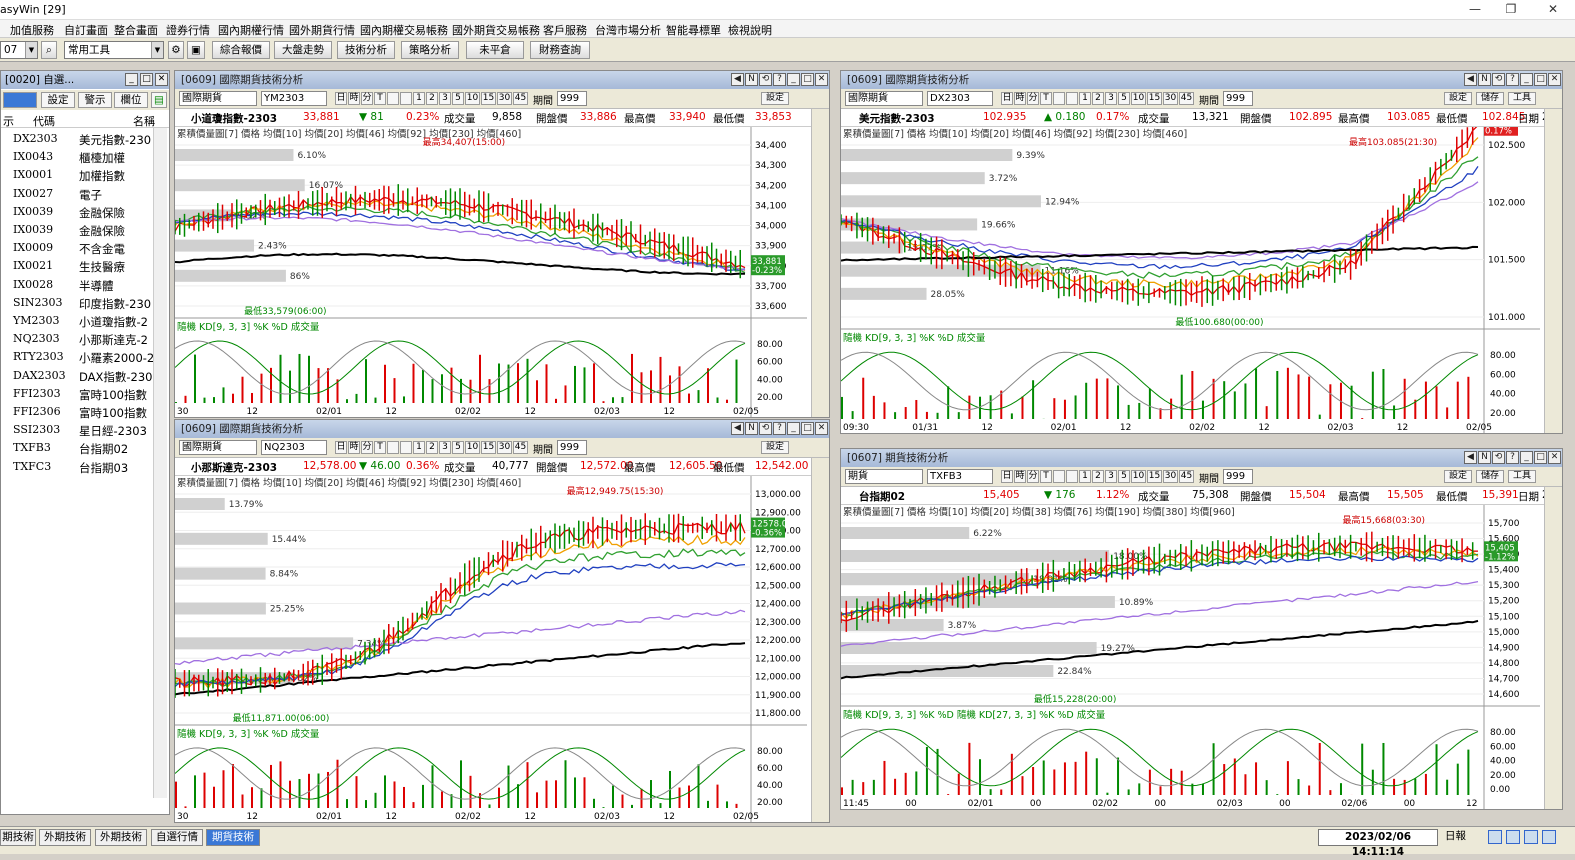  What do you see at coordinates (77, 468) in the screenshot?
I see `watchlist-row: TXFC3台指期03` at bounding box center [77, 468].